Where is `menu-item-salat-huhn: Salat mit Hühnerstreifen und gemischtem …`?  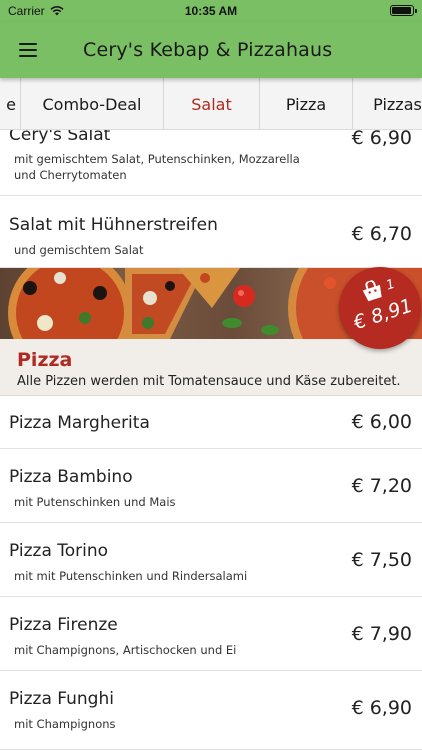 menu-item-salat-huhn: Salat mit Hühnerstreifen und gemischtem … is located at coordinates (211, 232).